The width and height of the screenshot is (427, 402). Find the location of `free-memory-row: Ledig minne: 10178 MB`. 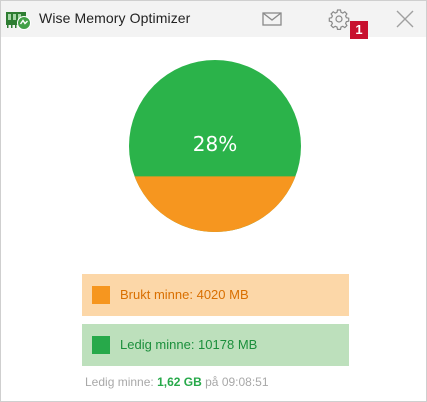

free-memory-row: Ledig minne: 10178 MB is located at coordinates (215, 345).